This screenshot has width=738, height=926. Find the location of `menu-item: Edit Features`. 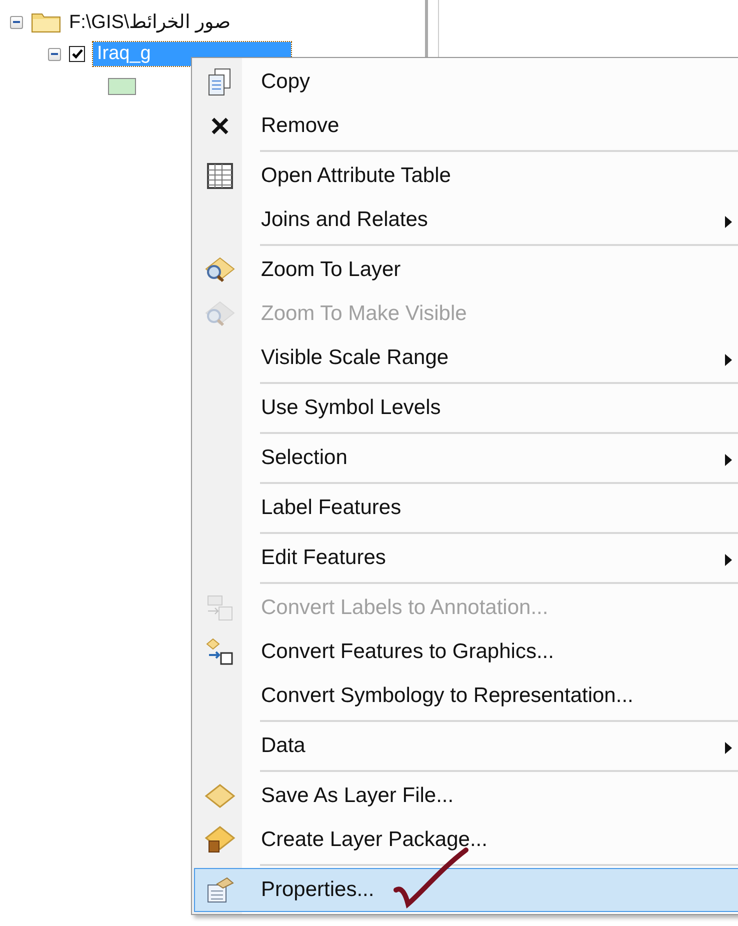

menu-item: Edit Features is located at coordinates (466, 558).